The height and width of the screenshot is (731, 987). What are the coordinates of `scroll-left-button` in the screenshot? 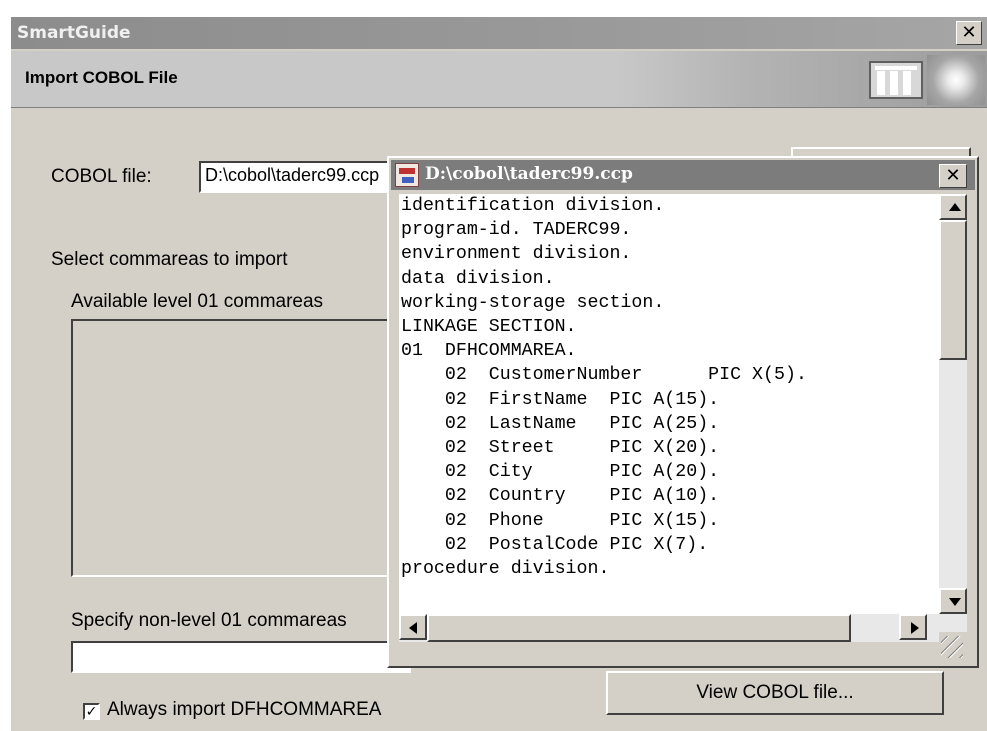 It's located at (413, 627).